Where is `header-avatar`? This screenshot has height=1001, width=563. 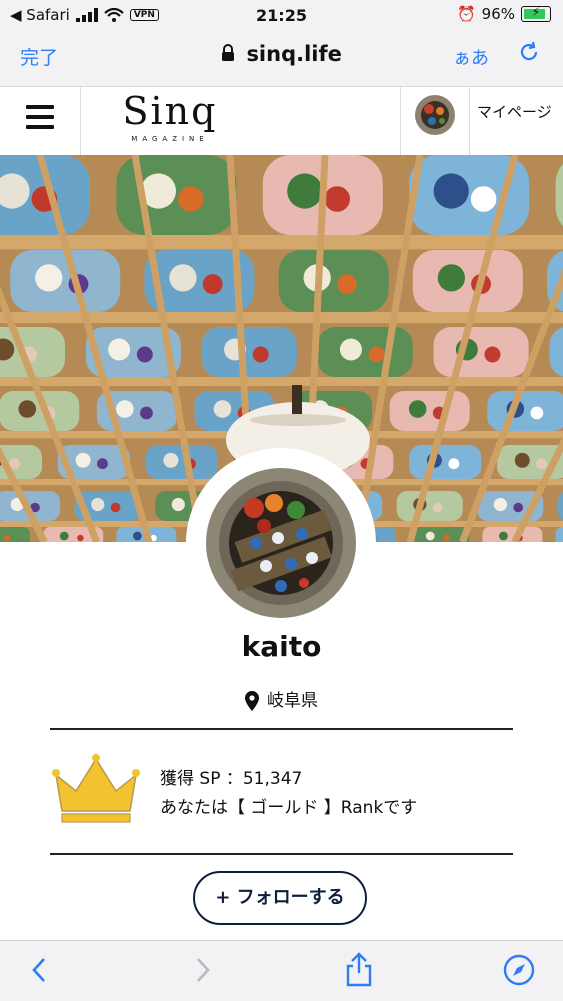 header-avatar is located at coordinates (435, 115).